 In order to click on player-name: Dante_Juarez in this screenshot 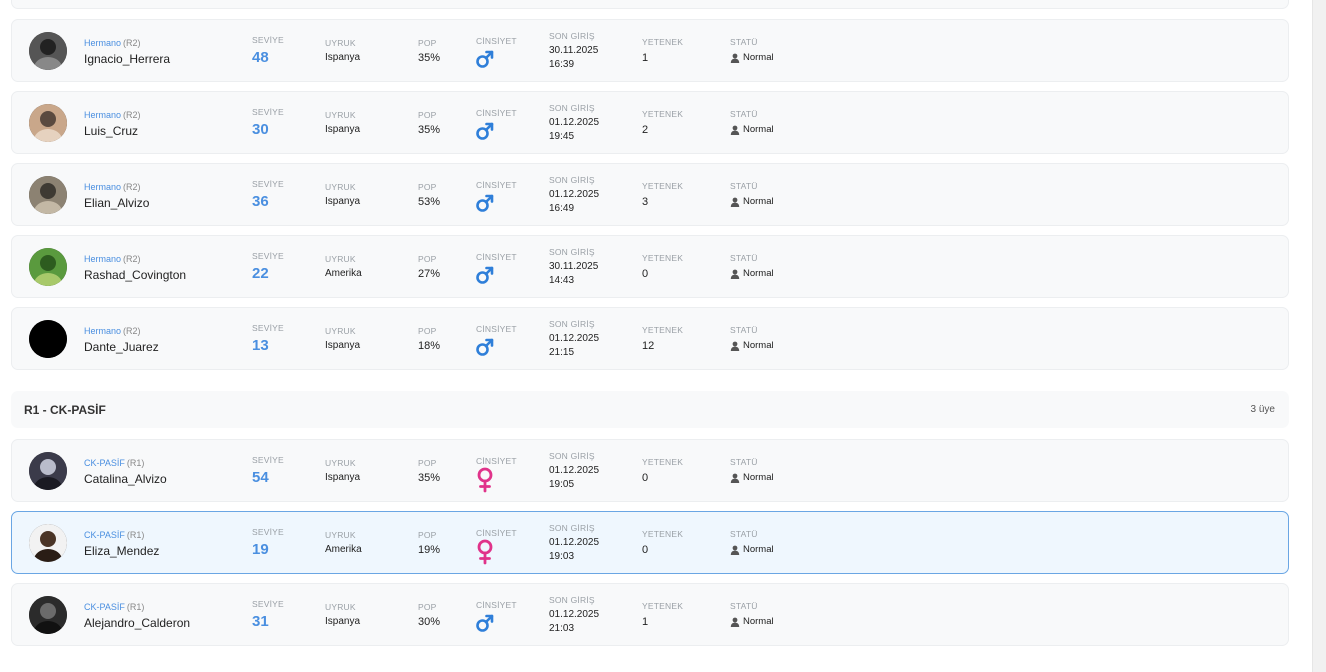, I will do `click(121, 347)`.